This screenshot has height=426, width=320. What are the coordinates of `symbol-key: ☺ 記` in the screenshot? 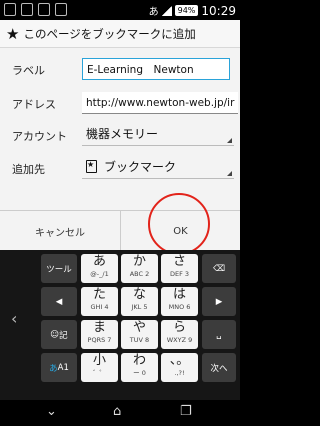 It's located at (59, 334).